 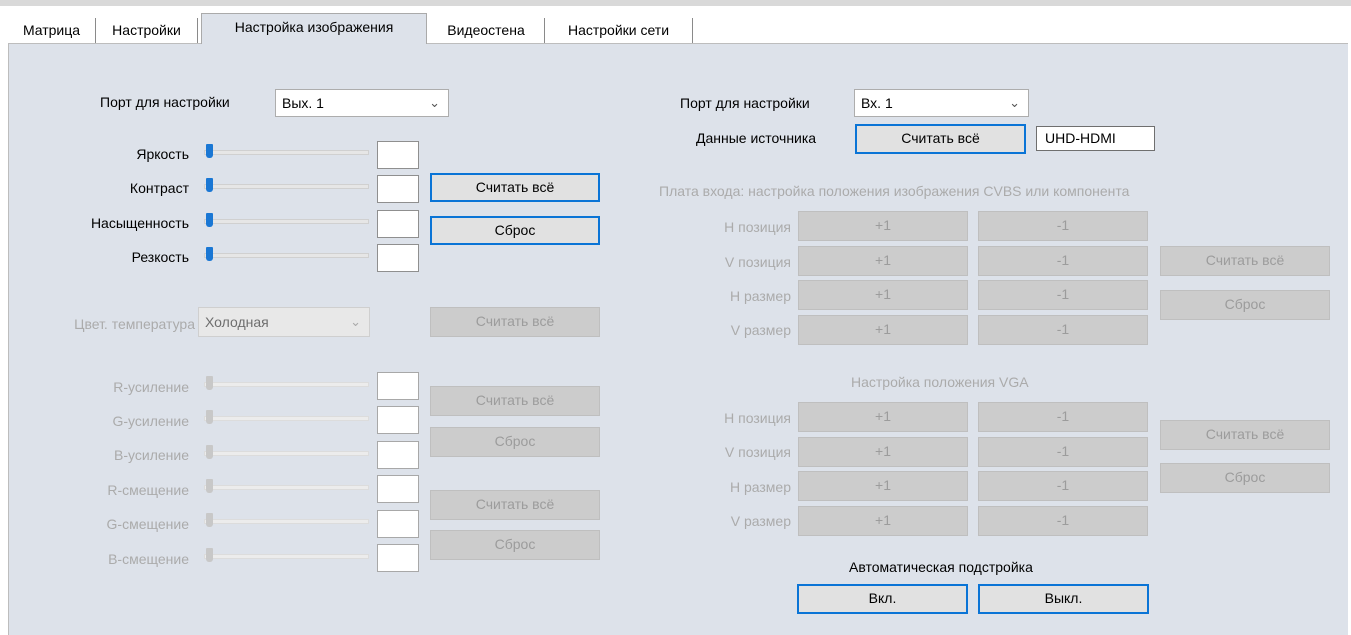 I want to click on vga-h-size-minus-button: -1, so click(x=1063, y=486).